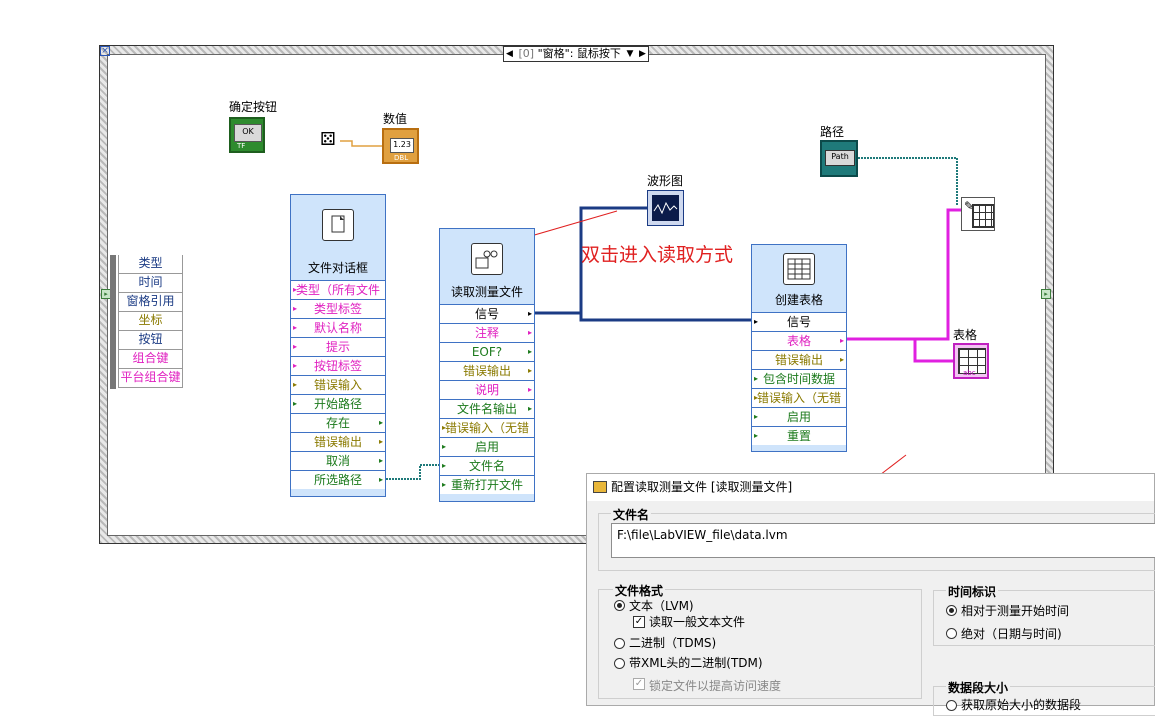  Describe the element at coordinates (1015, 610) in the screenshot. I see `timestamp-relative-label: 相对于测量开始时间` at that location.